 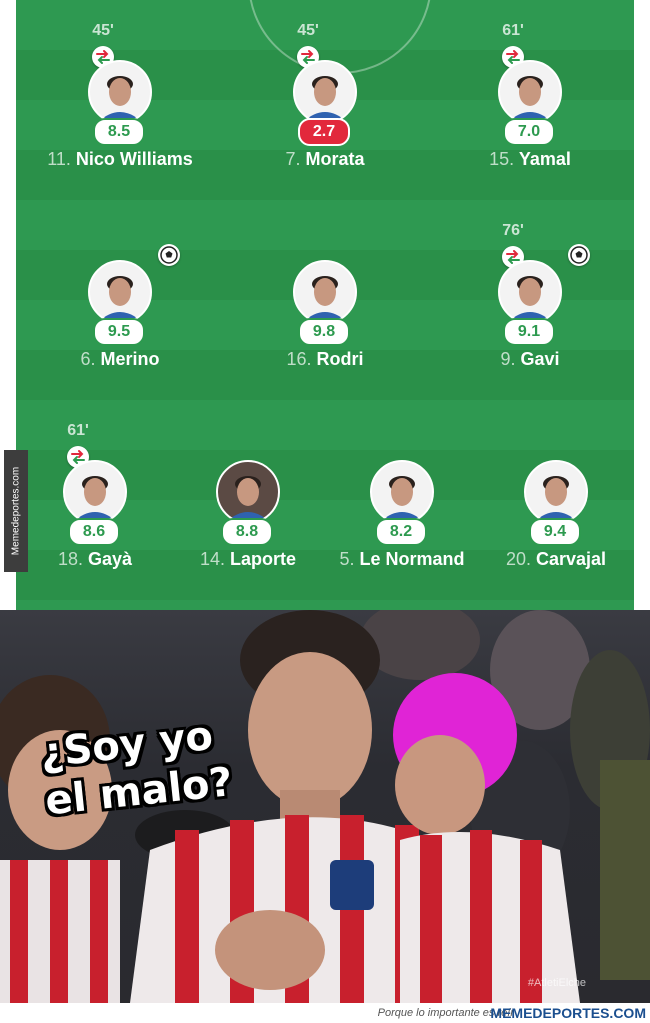 What do you see at coordinates (540, 359) in the screenshot?
I see `player-name-text: Gavi` at bounding box center [540, 359].